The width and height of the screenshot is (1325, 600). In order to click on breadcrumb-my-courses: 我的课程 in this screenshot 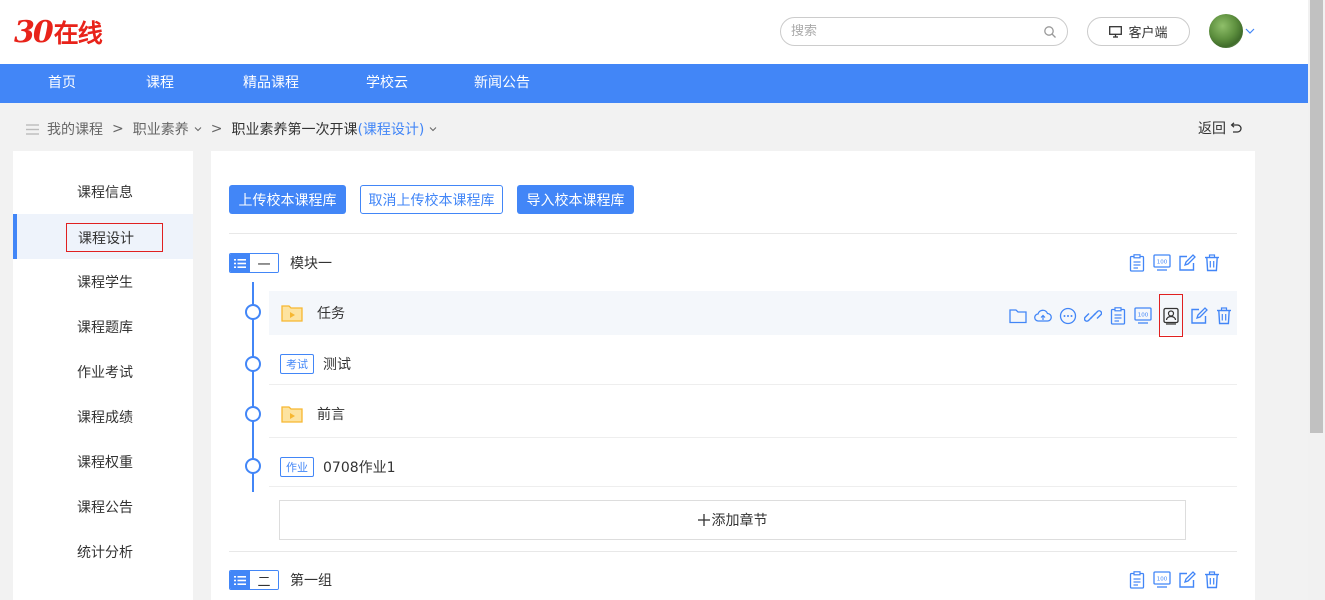, I will do `click(75, 129)`.